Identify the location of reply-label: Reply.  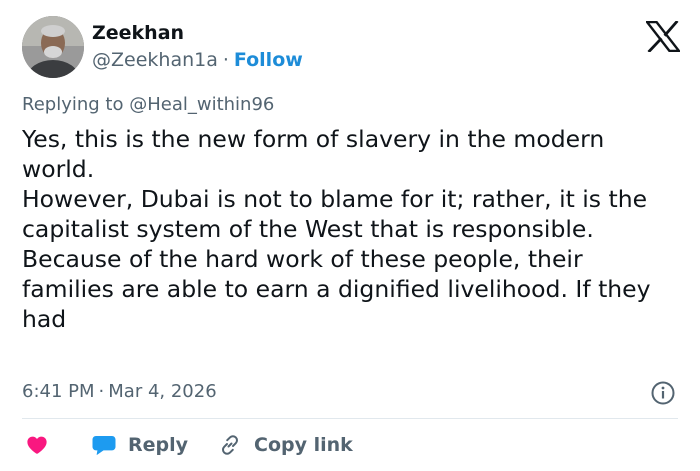
(158, 445).